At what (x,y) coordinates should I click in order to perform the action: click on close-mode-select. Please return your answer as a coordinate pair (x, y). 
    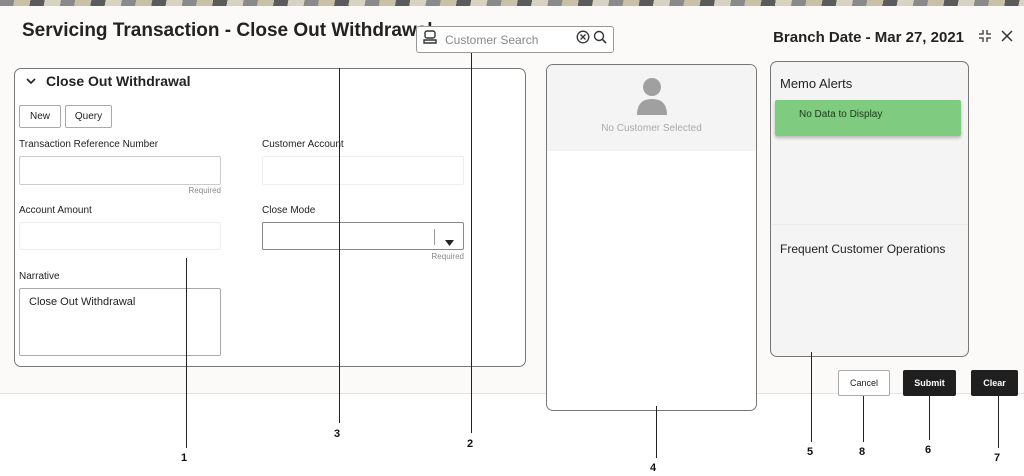
    Looking at the image, I should click on (363, 236).